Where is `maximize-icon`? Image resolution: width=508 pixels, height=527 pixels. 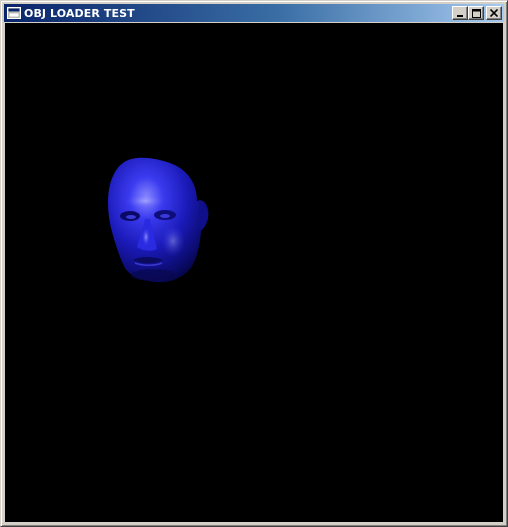
maximize-icon is located at coordinates (476, 13).